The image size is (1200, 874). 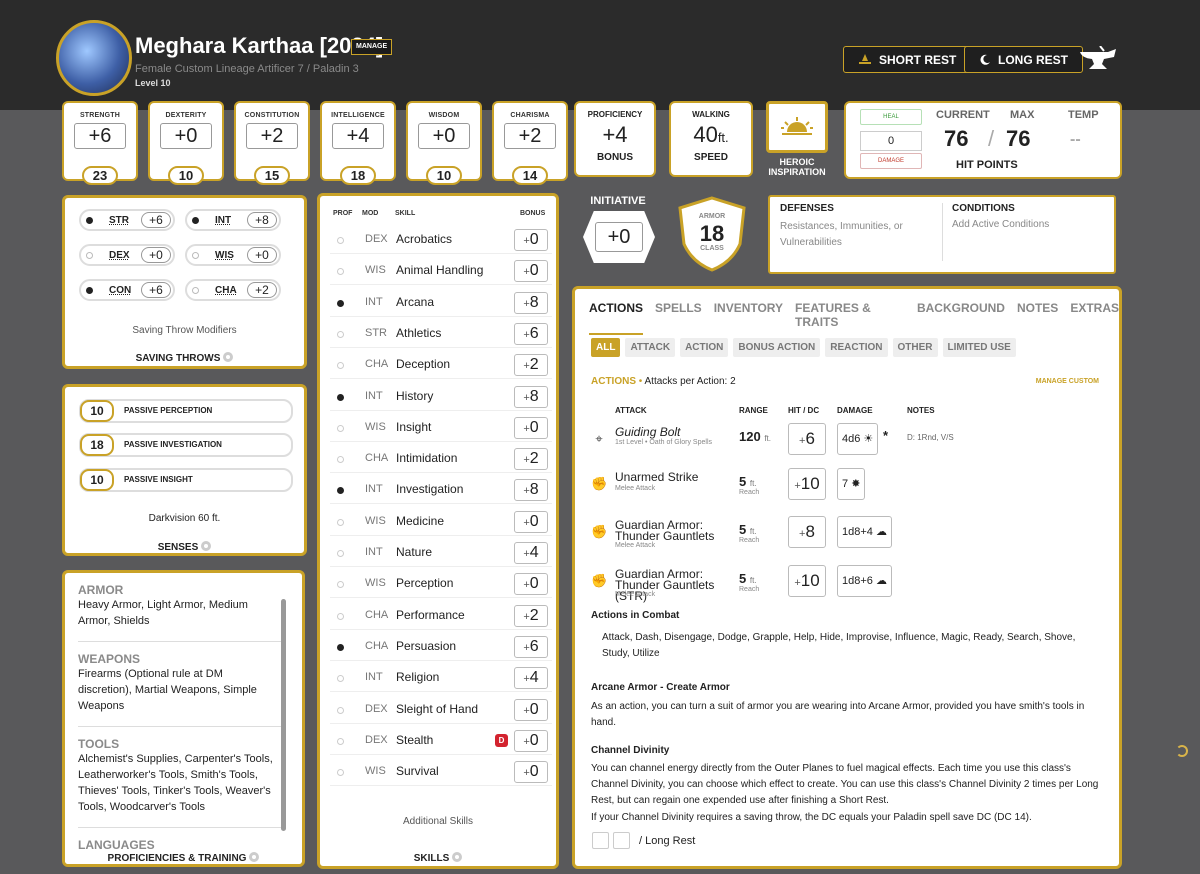 What do you see at coordinates (283, 715) in the screenshot?
I see `scrollbar` at bounding box center [283, 715].